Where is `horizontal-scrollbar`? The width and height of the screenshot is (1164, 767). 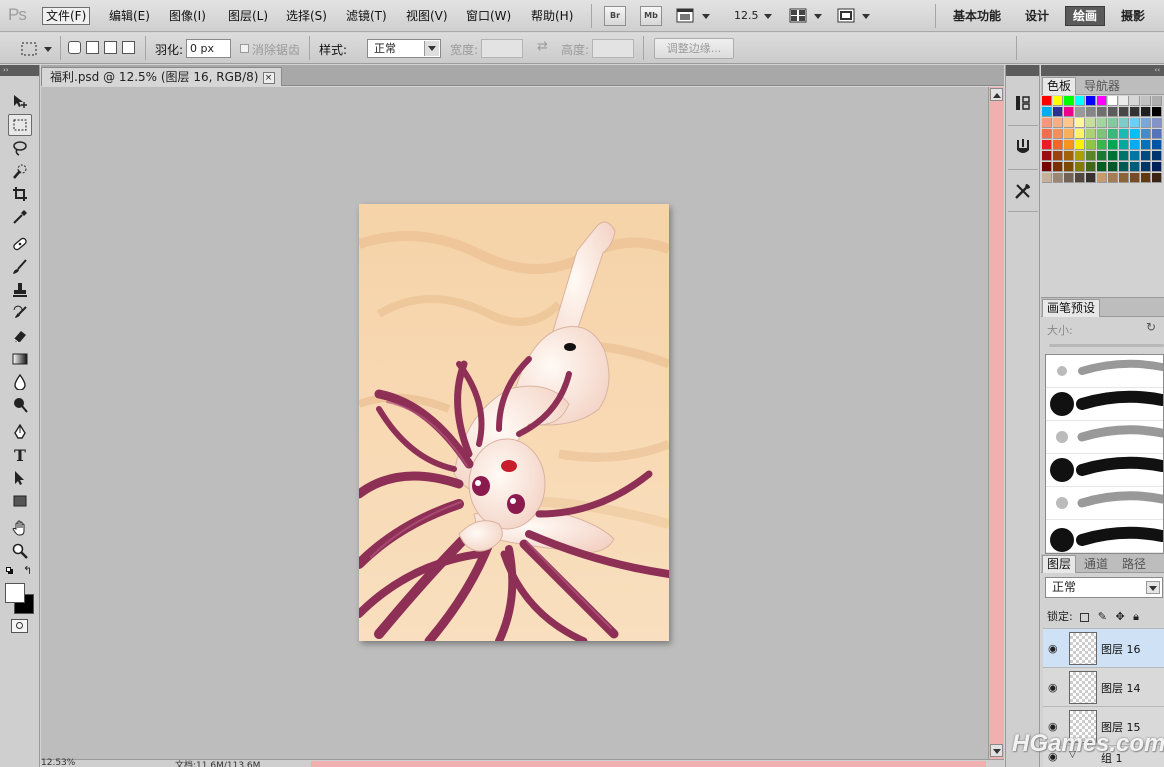
horizontal-scrollbar is located at coordinates (648, 764).